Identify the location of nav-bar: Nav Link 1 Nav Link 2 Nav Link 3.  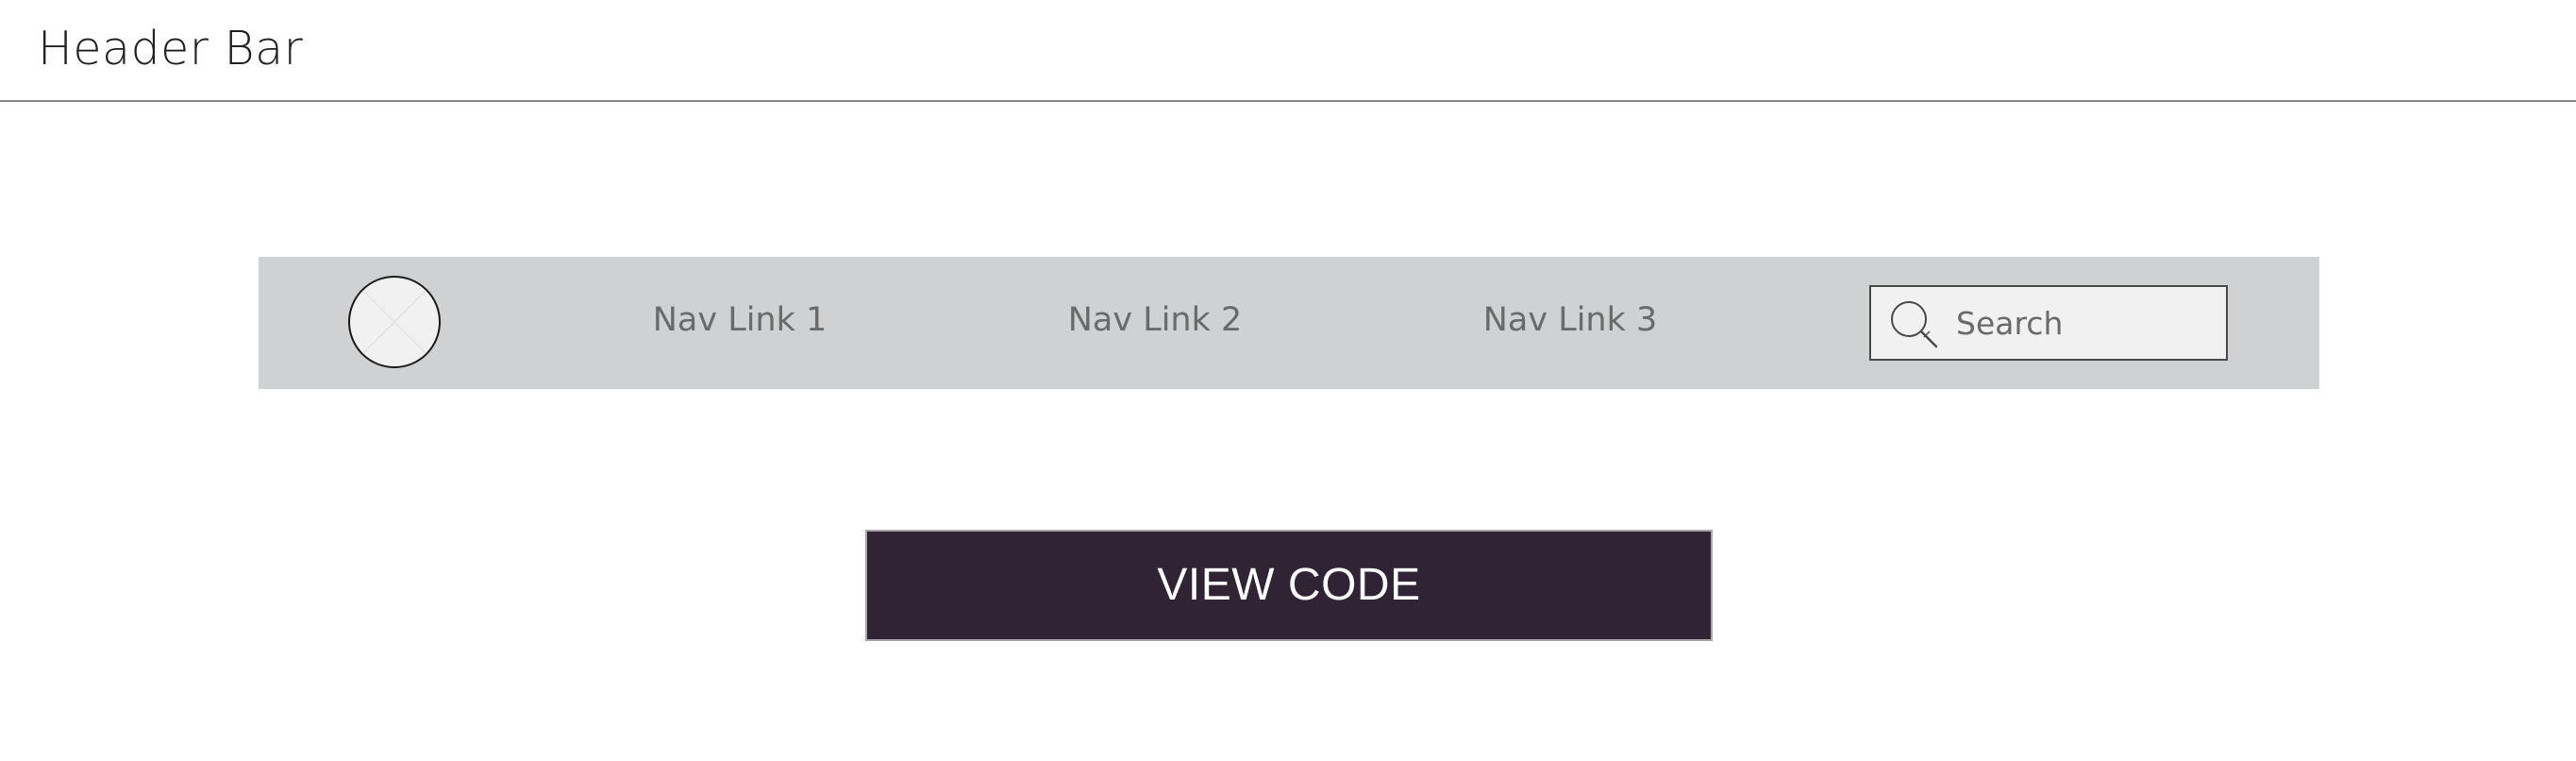
(1289, 323).